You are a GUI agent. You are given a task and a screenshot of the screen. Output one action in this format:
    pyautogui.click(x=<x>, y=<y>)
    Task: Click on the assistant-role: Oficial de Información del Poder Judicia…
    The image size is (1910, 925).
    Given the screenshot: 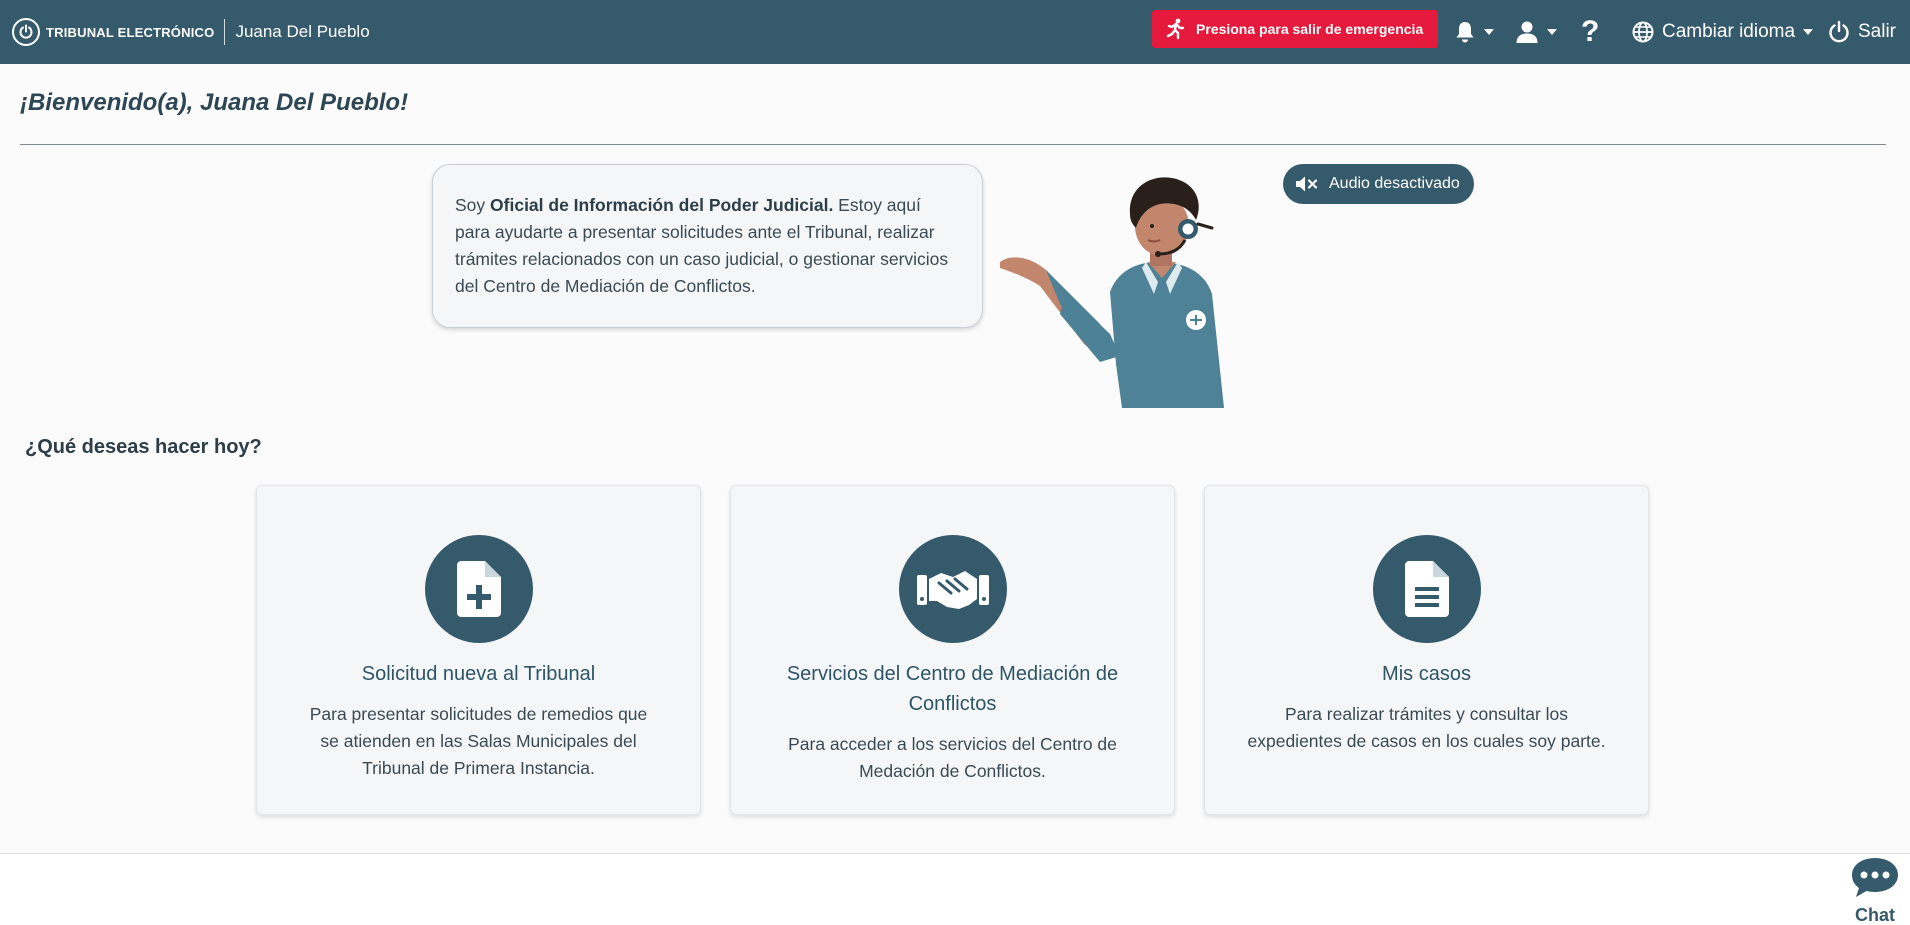 What is the action you would take?
    pyautogui.click(x=662, y=205)
    